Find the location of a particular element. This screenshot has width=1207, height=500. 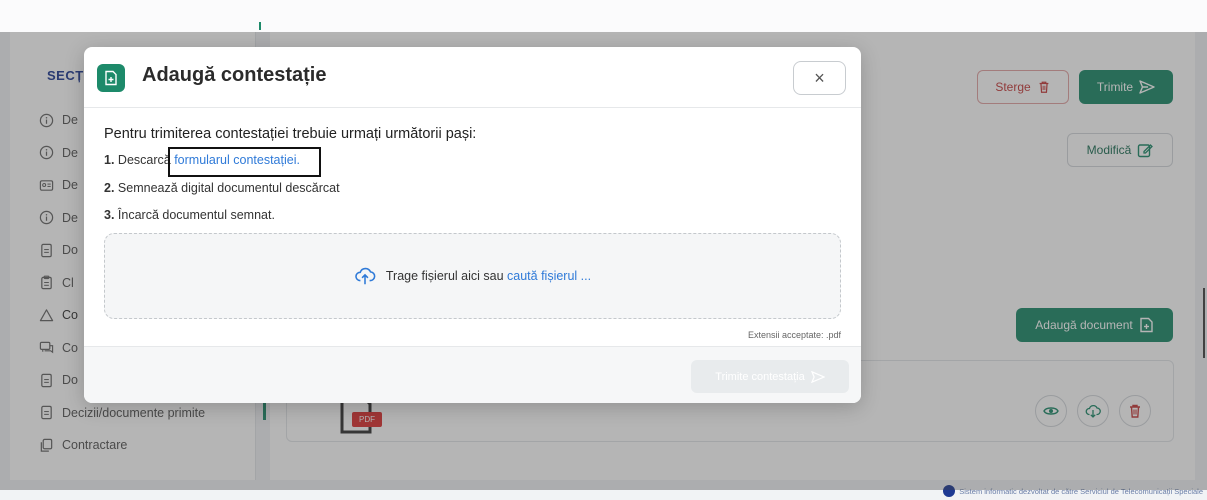

step-text: Descarcă is located at coordinates (146, 160).